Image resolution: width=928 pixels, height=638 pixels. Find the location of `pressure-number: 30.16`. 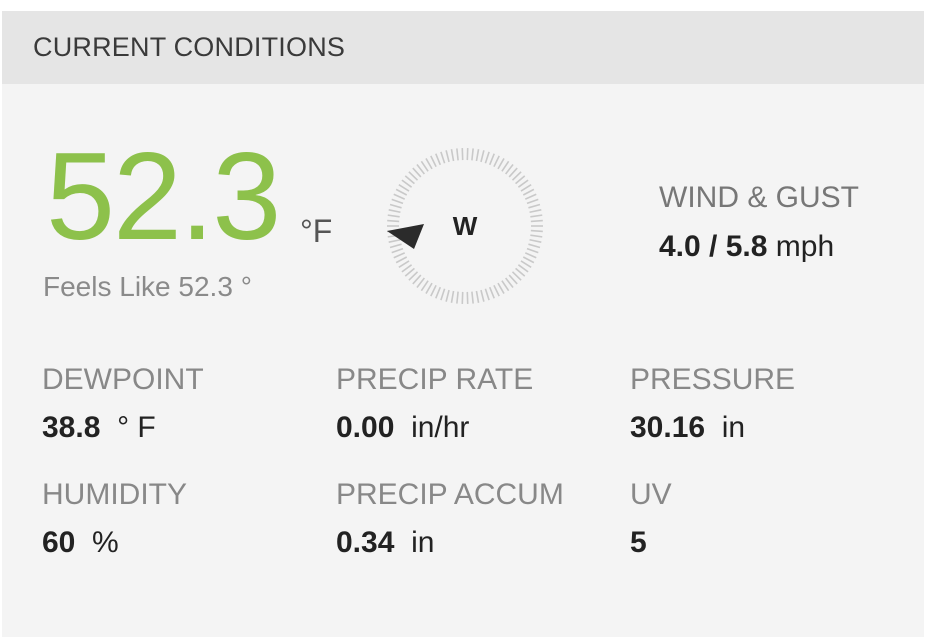

pressure-number: 30.16 is located at coordinates (668, 427).